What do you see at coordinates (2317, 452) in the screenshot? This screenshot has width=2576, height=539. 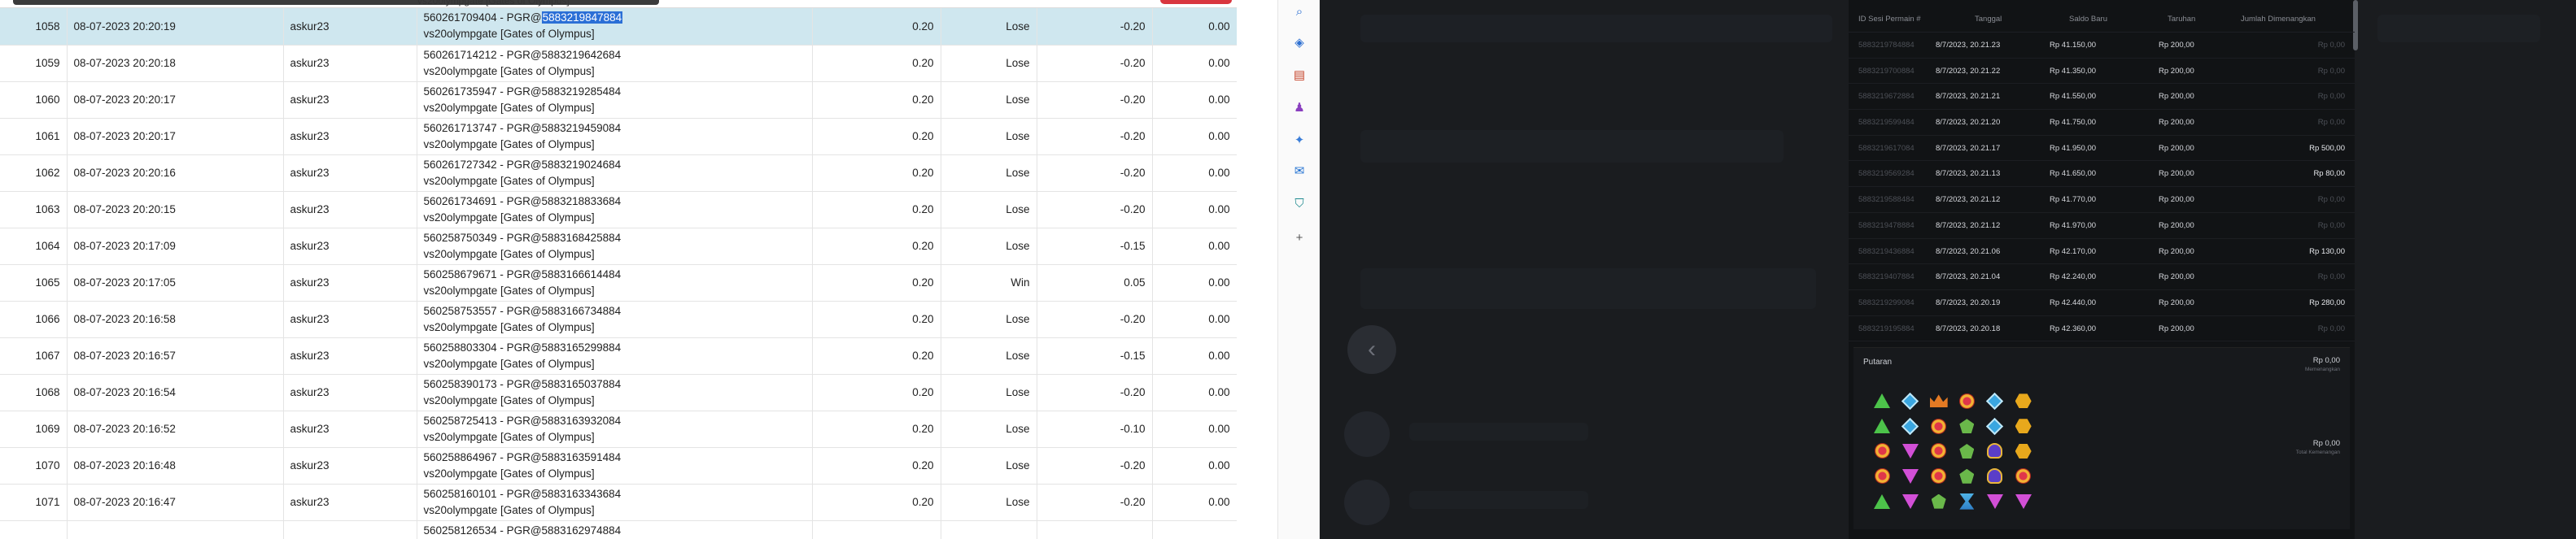 I see `total-amount-label: Total Kemenangan` at bounding box center [2317, 452].